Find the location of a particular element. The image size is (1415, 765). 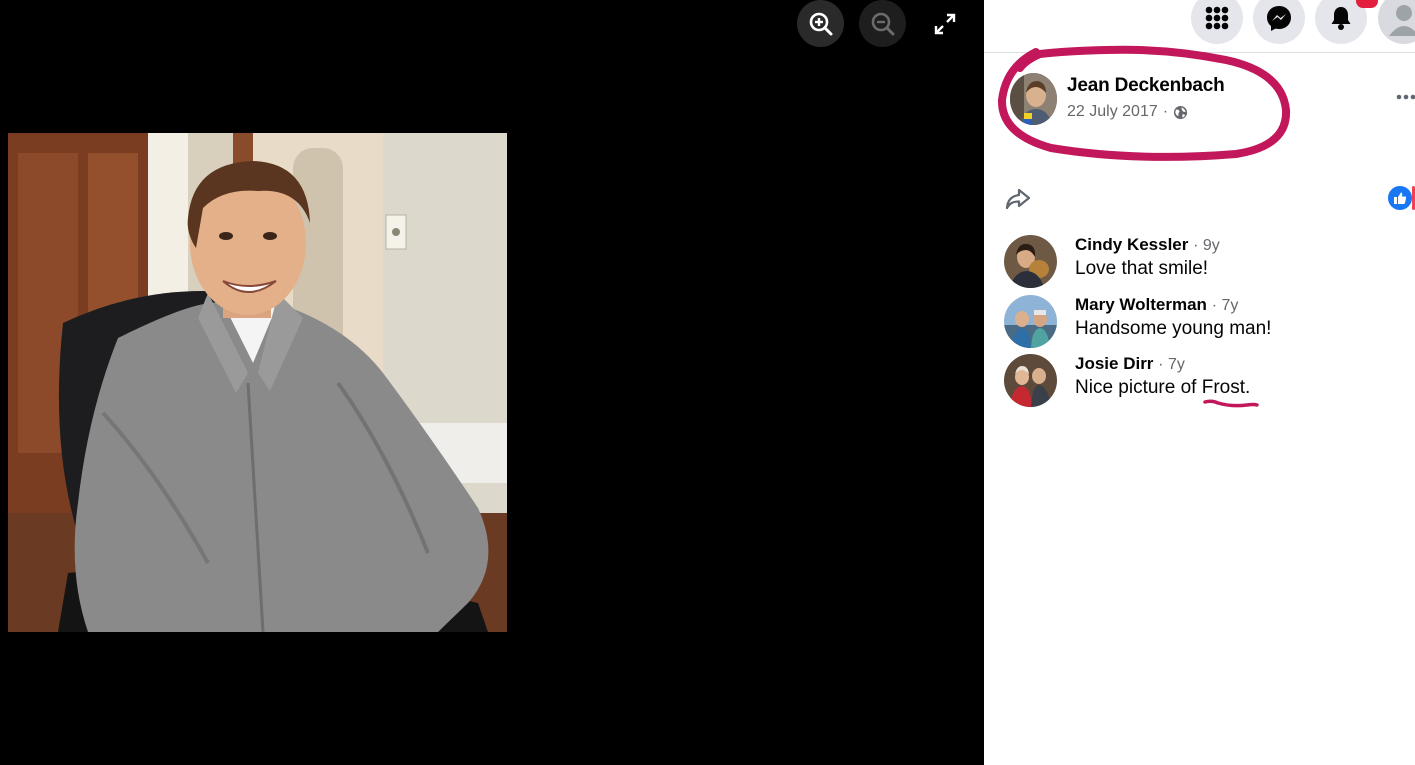

thumbs-up-icon is located at coordinates (1400, 198).